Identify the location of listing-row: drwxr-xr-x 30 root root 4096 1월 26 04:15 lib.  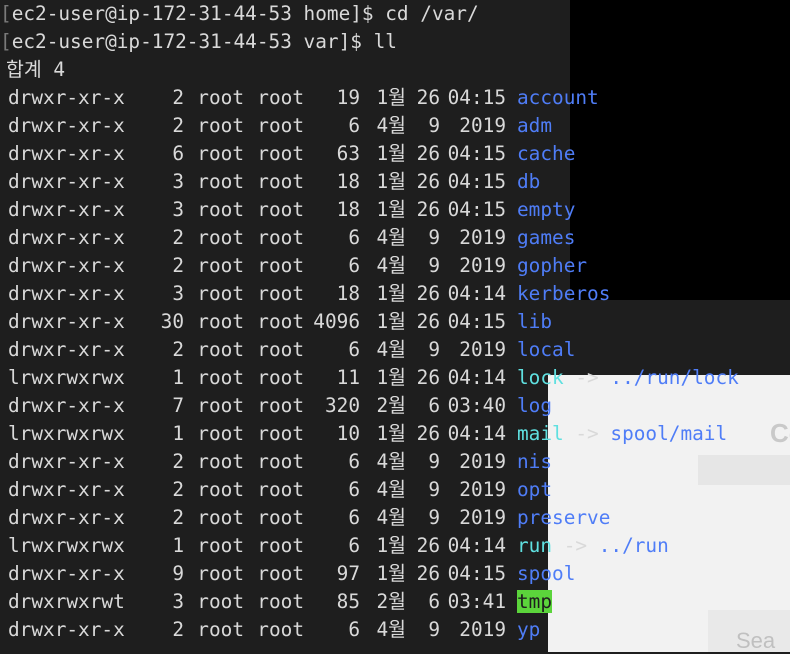
(369, 322).